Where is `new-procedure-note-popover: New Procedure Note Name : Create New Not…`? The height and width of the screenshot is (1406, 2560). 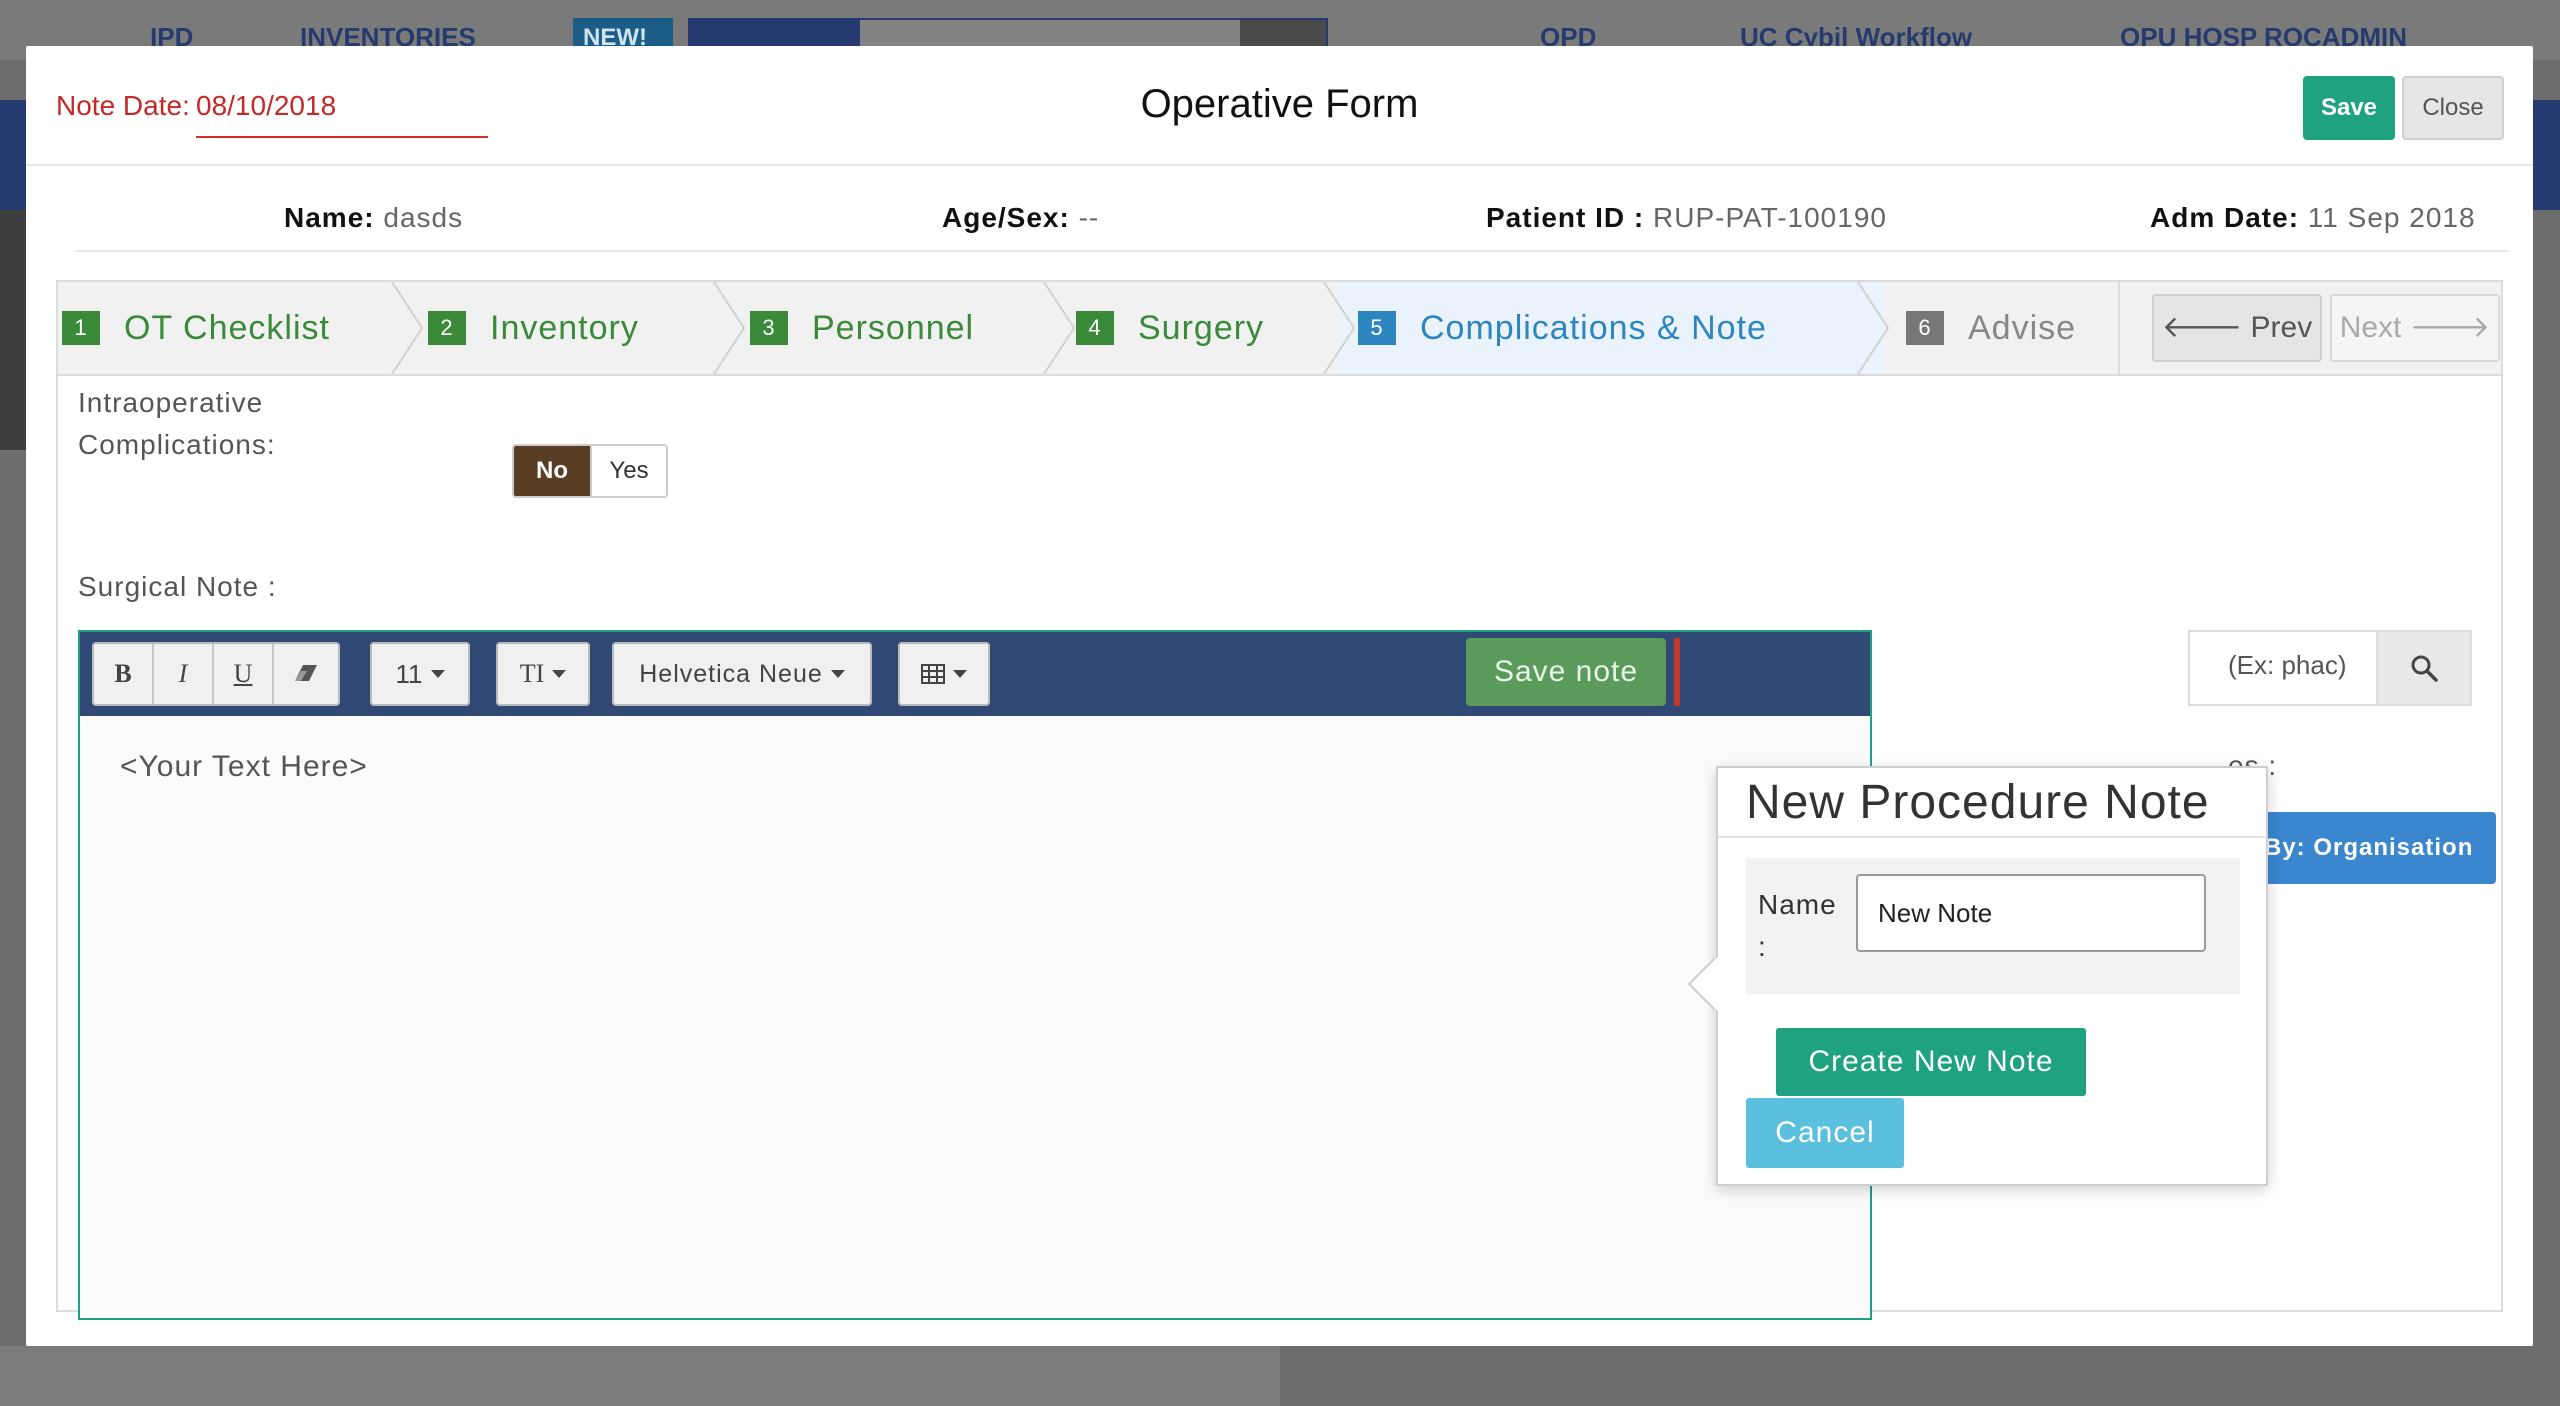 new-procedure-note-popover: New Procedure Note Name : Create New Not… is located at coordinates (1977, 976).